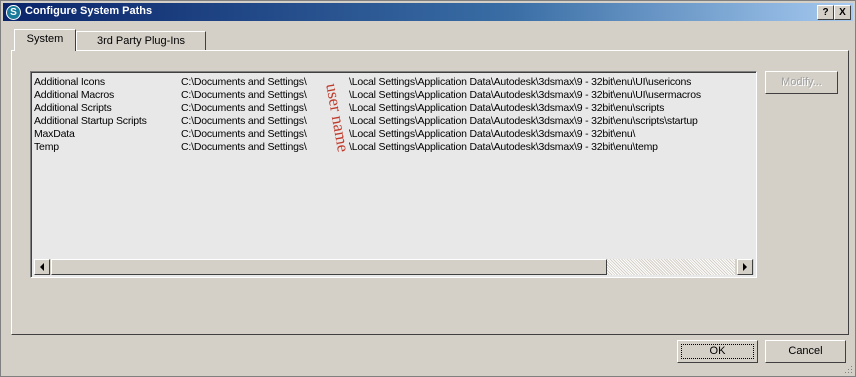 The width and height of the screenshot is (856, 377). What do you see at coordinates (825, 12) in the screenshot?
I see `help-button: ?` at bounding box center [825, 12].